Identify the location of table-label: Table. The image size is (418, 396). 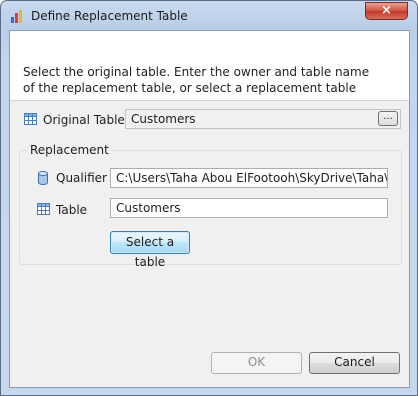
(72, 210).